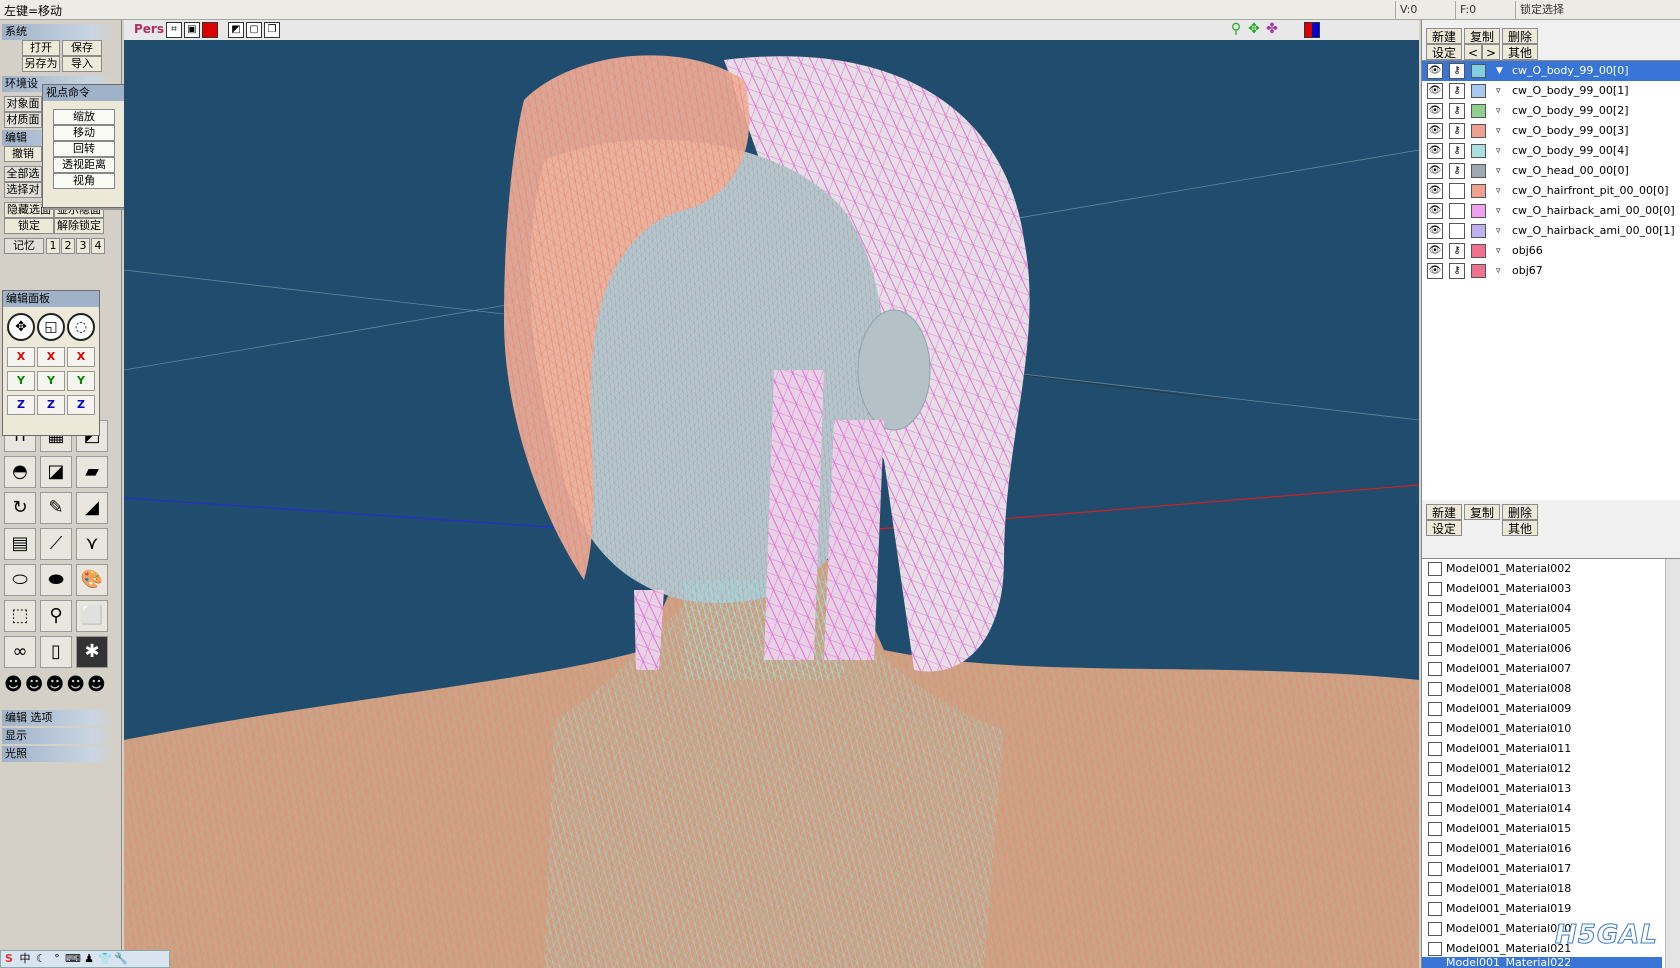 The image size is (1680, 968). I want to click on select-all-button: 全部选, so click(23, 174).